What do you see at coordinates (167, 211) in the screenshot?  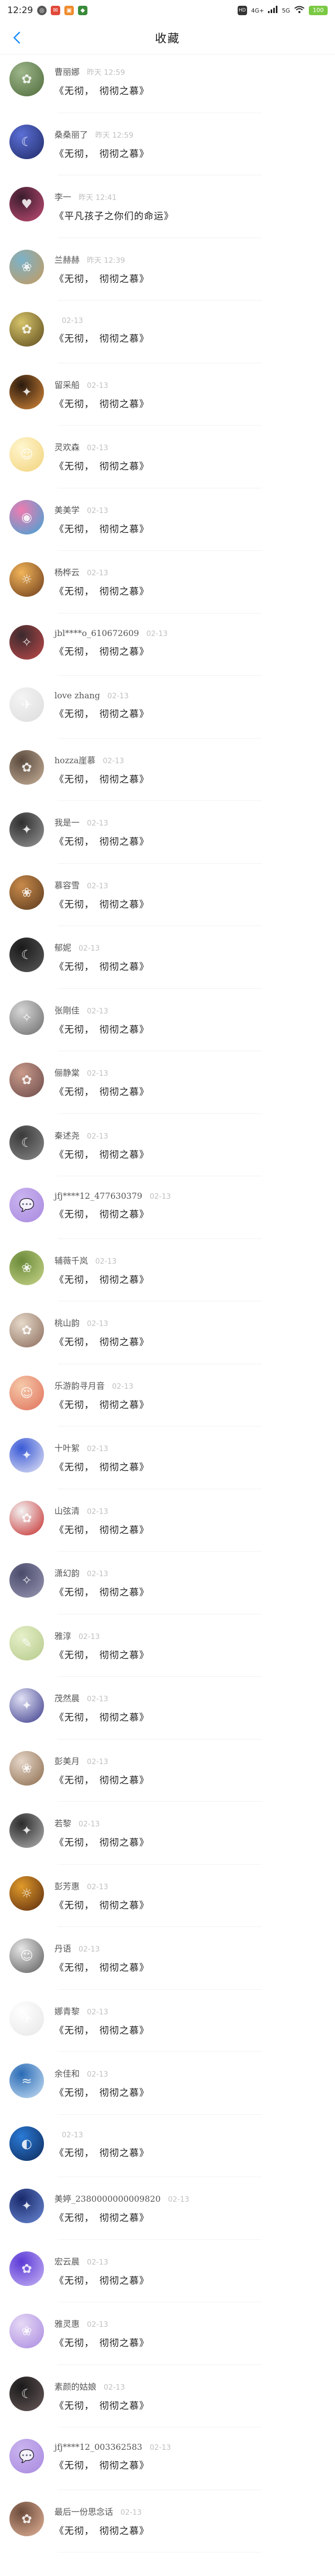 I see `list-item: ♥ 李一 昨天 12:41 《平凡孩子之你们的命运》` at bounding box center [167, 211].